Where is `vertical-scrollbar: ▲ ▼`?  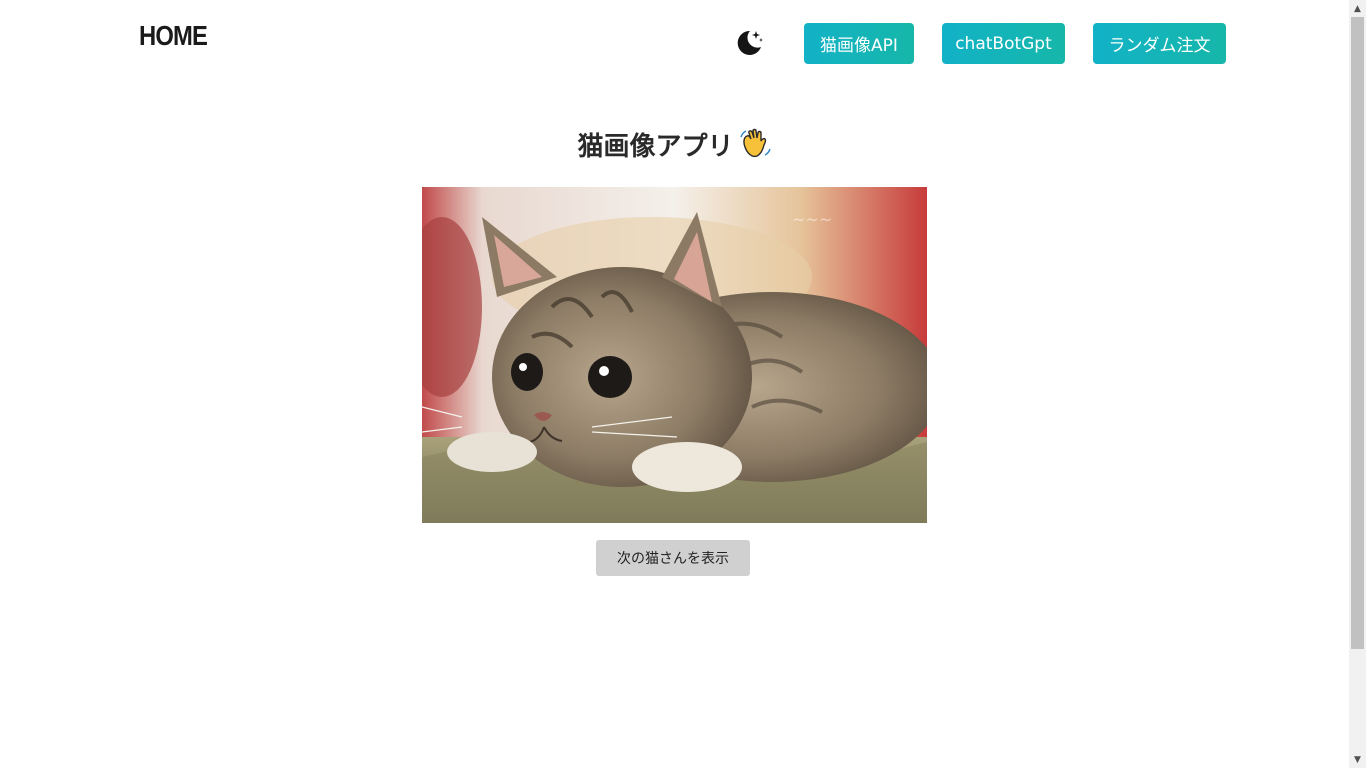
vertical-scrollbar: ▲ ▼ is located at coordinates (1357, 384).